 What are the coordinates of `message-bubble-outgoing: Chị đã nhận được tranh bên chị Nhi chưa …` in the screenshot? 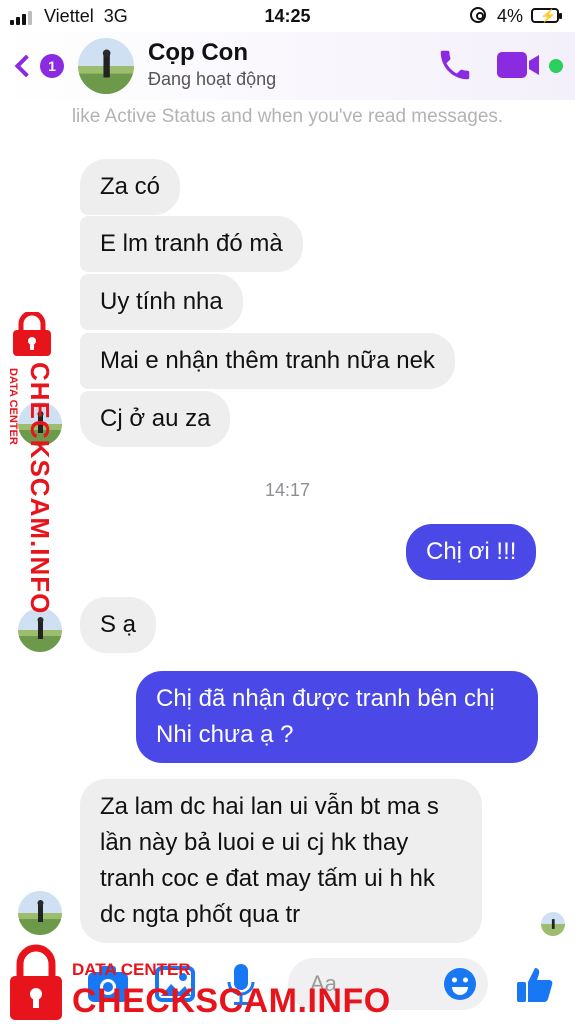 It's located at (337, 717).